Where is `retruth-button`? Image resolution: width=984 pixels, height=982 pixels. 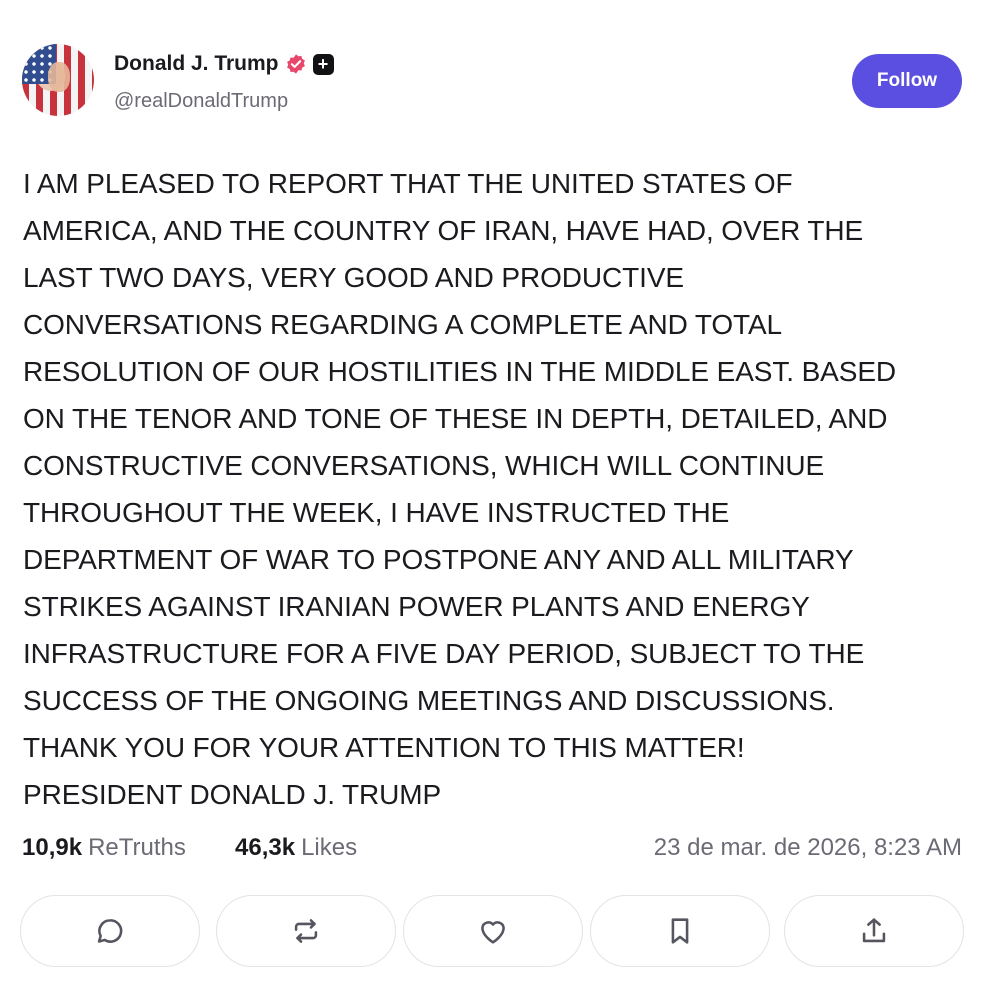
retruth-button is located at coordinates (306, 931).